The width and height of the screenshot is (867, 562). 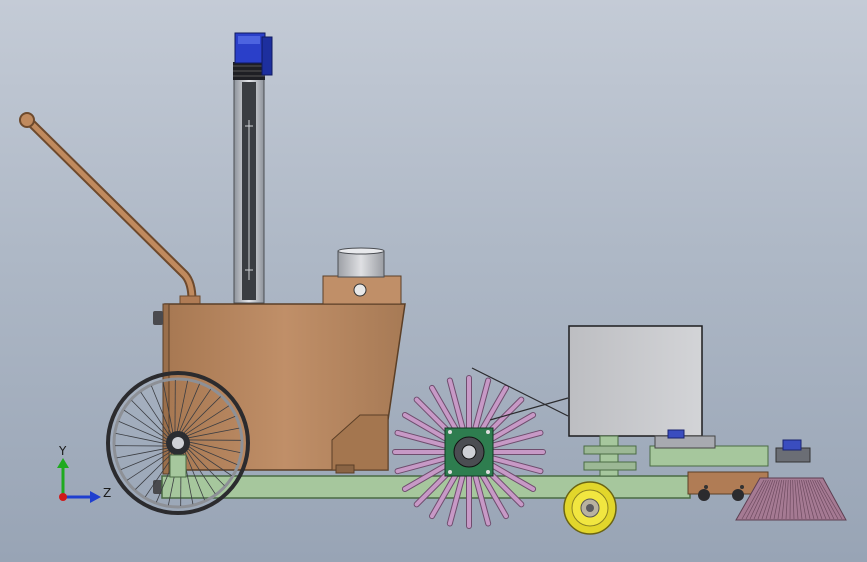 What do you see at coordinates (590, 508) in the screenshot?
I see `caster-wheel-icon` at bounding box center [590, 508].